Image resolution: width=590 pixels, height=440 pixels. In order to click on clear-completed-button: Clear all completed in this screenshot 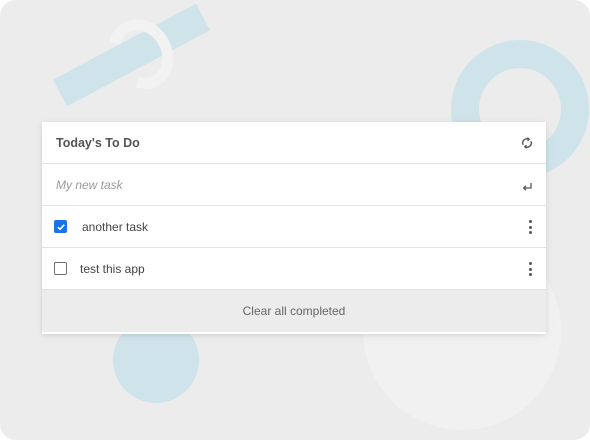, I will do `click(294, 311)`.